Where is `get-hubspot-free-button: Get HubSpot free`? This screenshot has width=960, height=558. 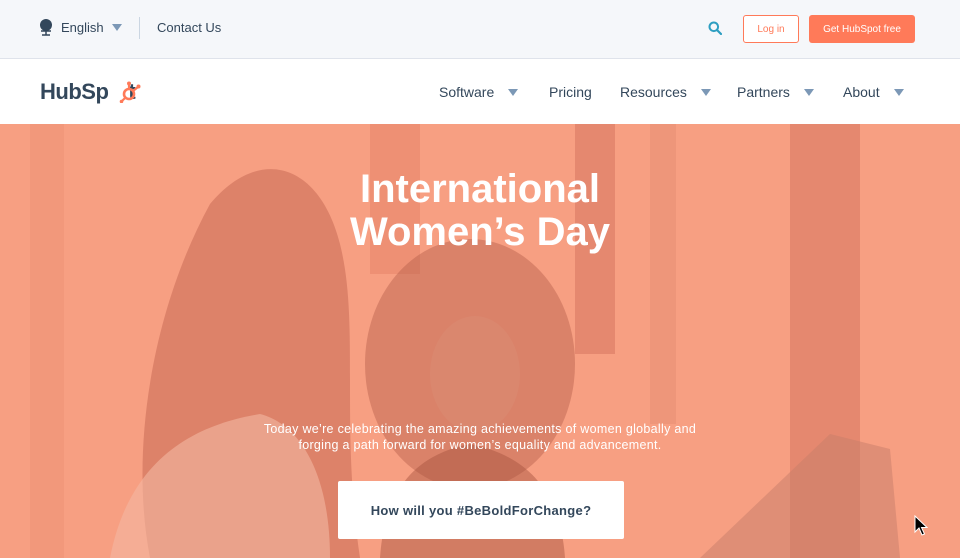 get-hubspot-free-button: Get HubSpot free is located at coordinates (862, 29).